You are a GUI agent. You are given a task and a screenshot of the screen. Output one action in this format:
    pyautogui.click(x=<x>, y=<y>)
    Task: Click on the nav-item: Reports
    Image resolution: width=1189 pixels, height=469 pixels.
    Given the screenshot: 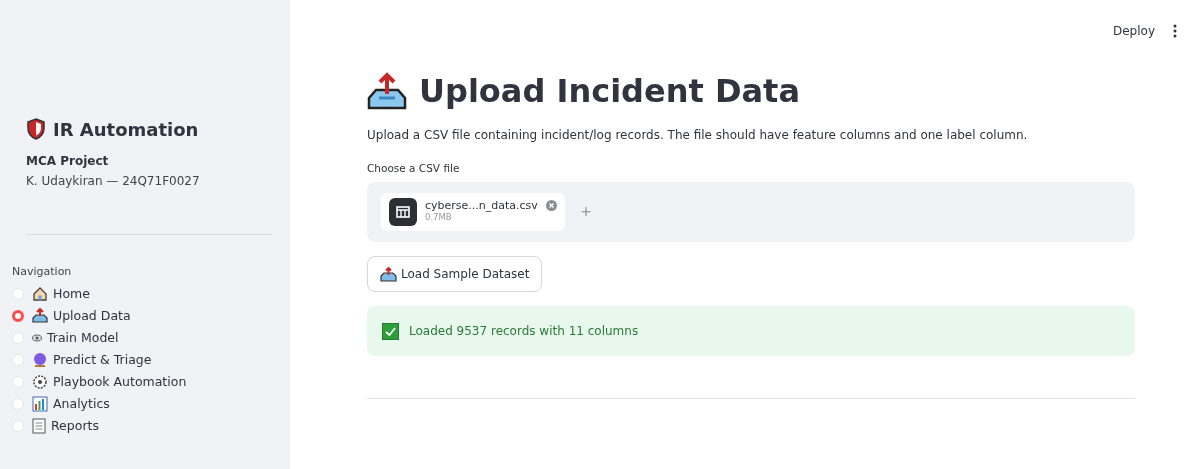 What is the action you would take?
    pyautogui.click(x=142, y=425)
    